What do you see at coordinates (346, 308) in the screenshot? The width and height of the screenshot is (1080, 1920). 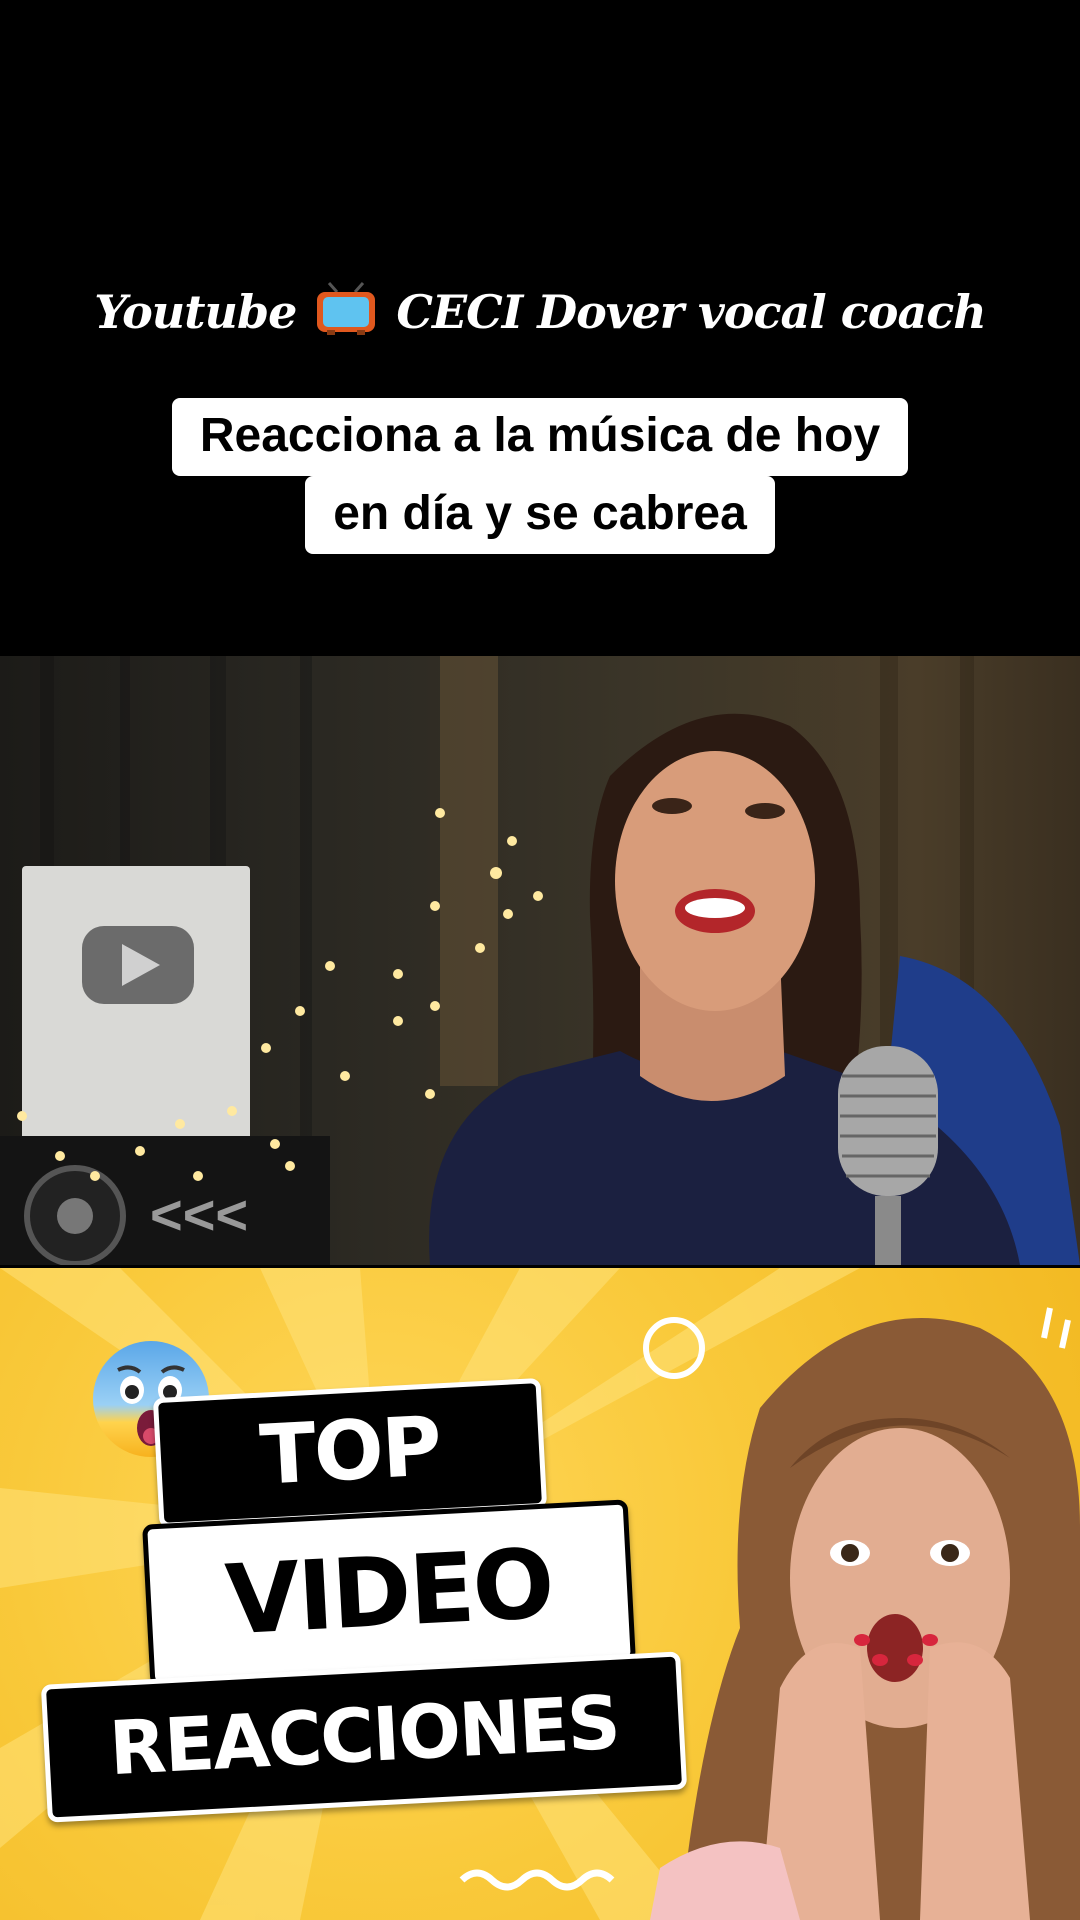 I see `tv-icon` at bounding box center [346, 308].